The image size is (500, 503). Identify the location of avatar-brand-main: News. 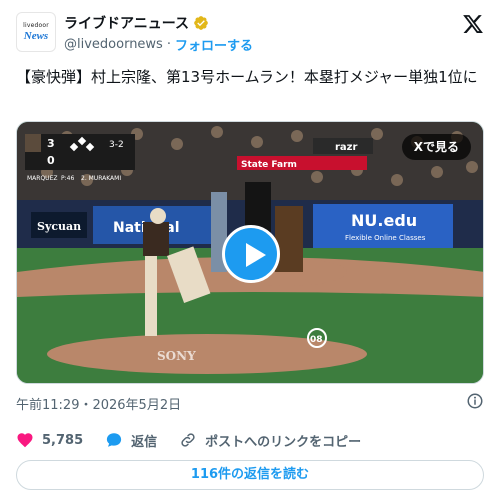
(36, 36).